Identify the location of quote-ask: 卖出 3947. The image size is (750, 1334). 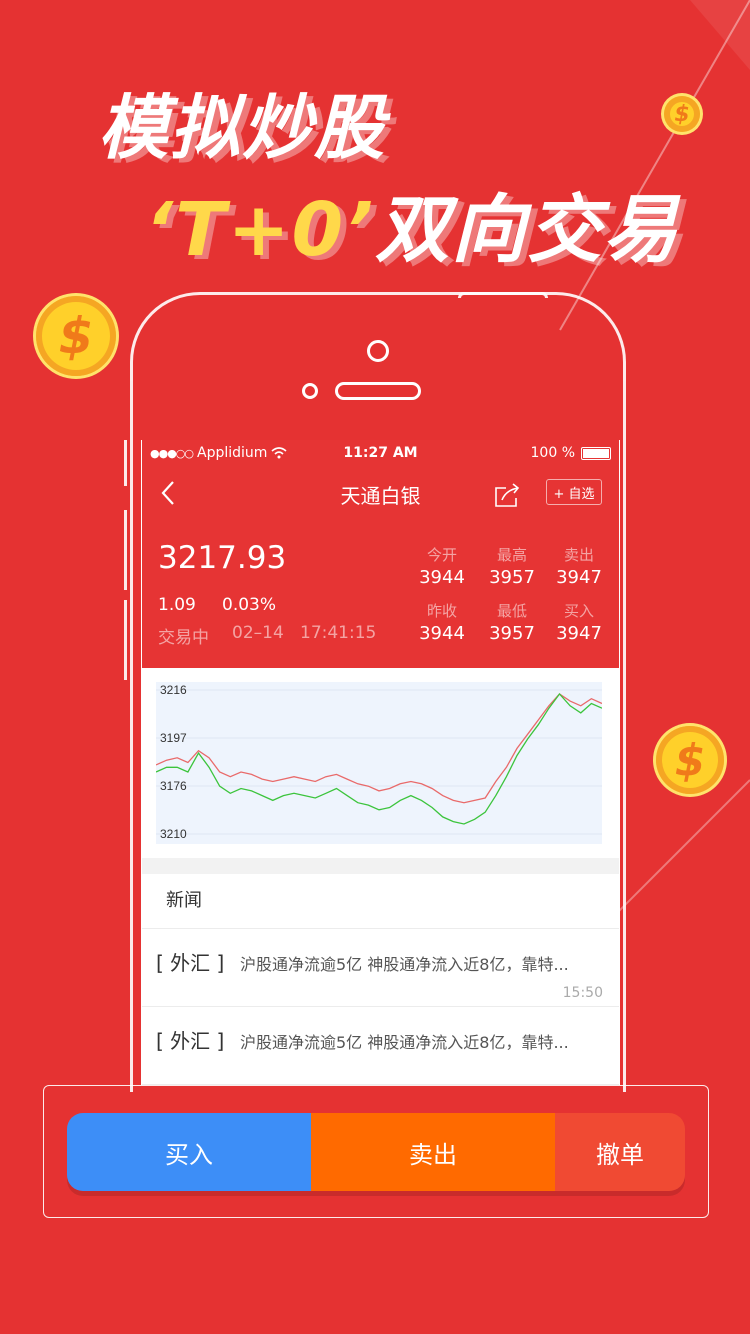
(579, 566).